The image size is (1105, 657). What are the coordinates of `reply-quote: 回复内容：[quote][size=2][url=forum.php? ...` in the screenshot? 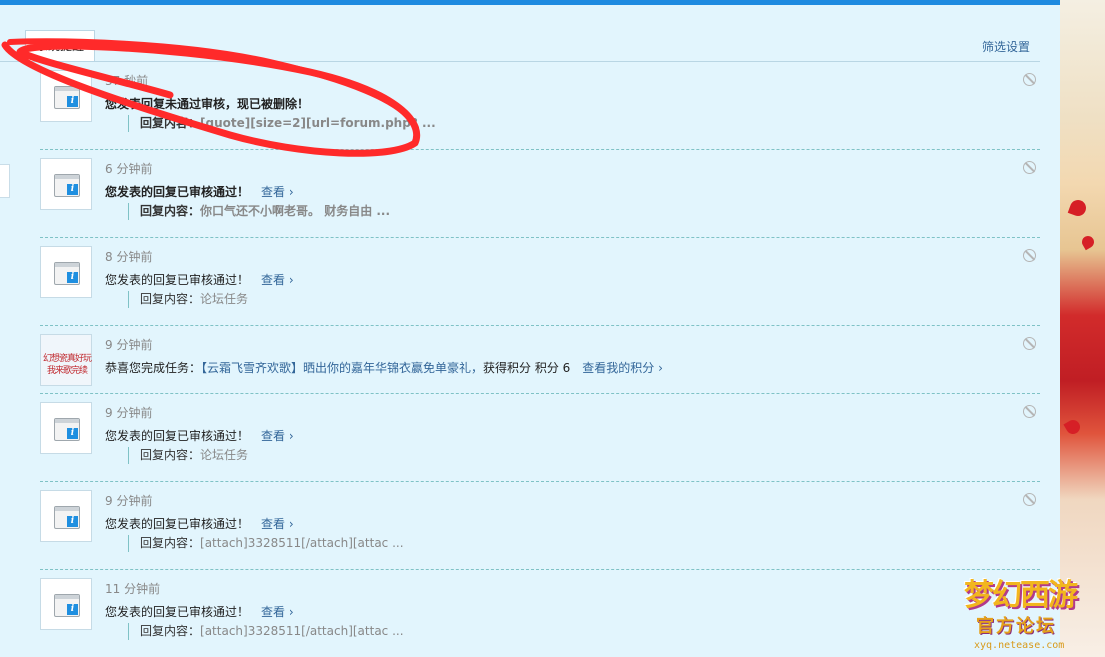 It's located at (282, 123).